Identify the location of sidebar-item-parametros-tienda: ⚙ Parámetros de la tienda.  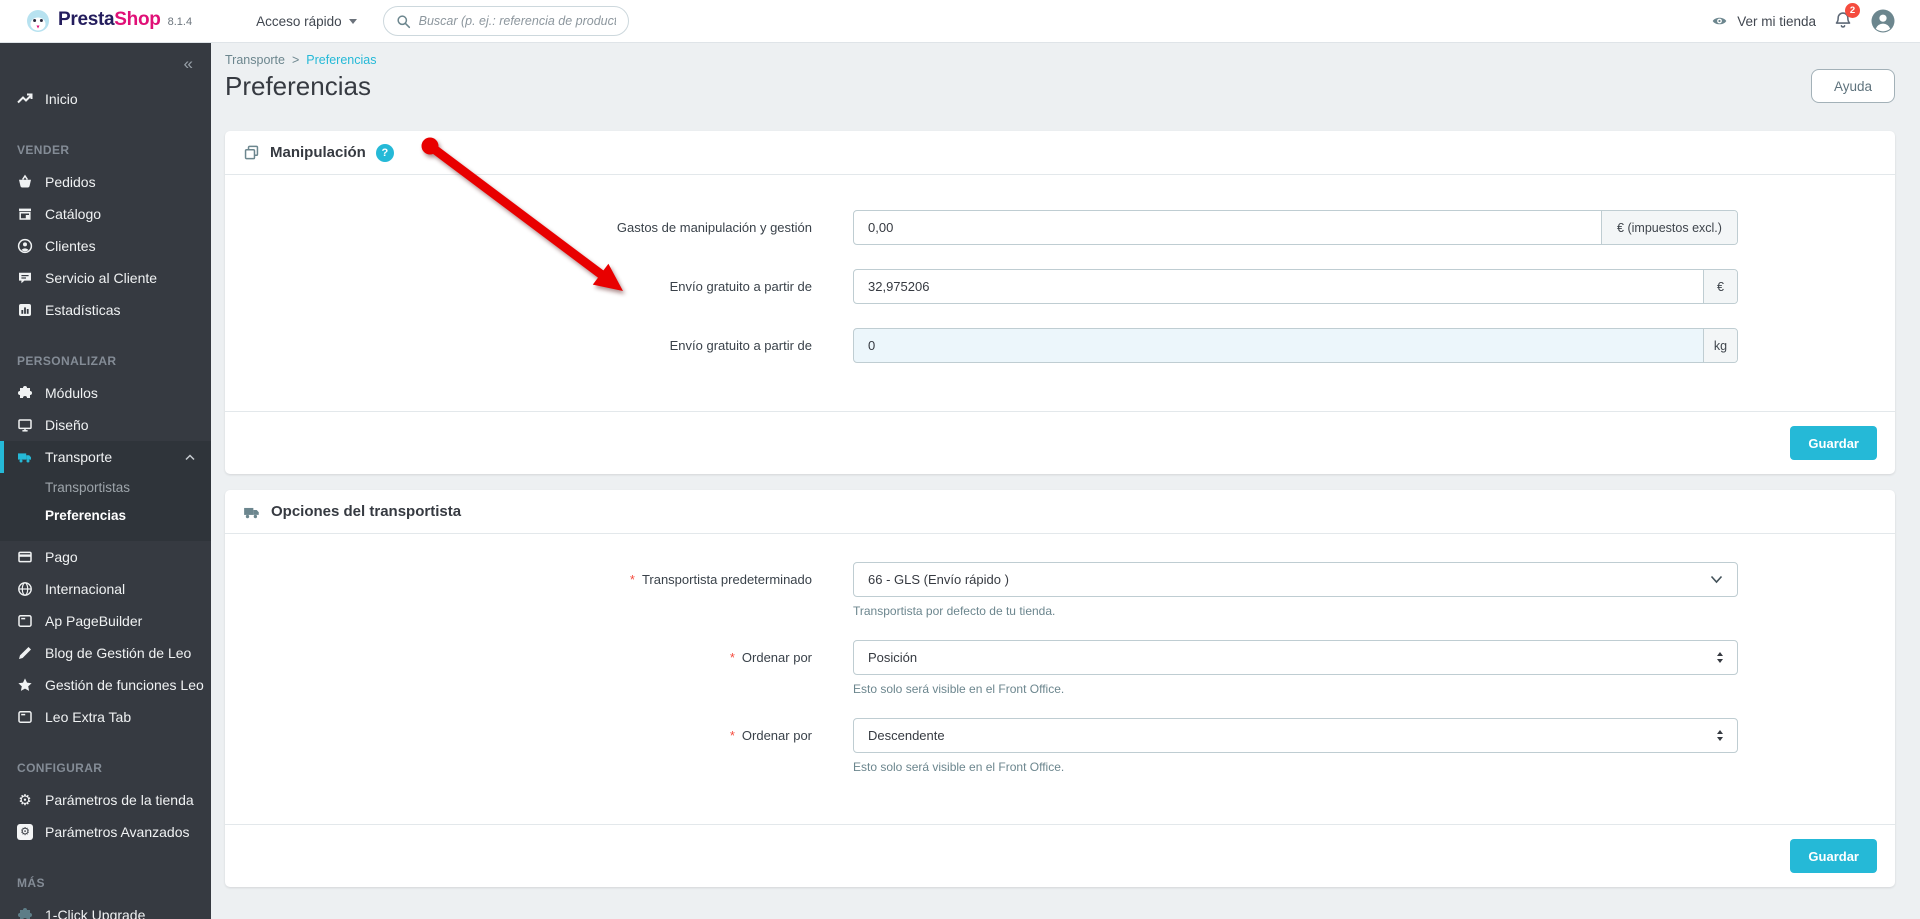
(105, 800).